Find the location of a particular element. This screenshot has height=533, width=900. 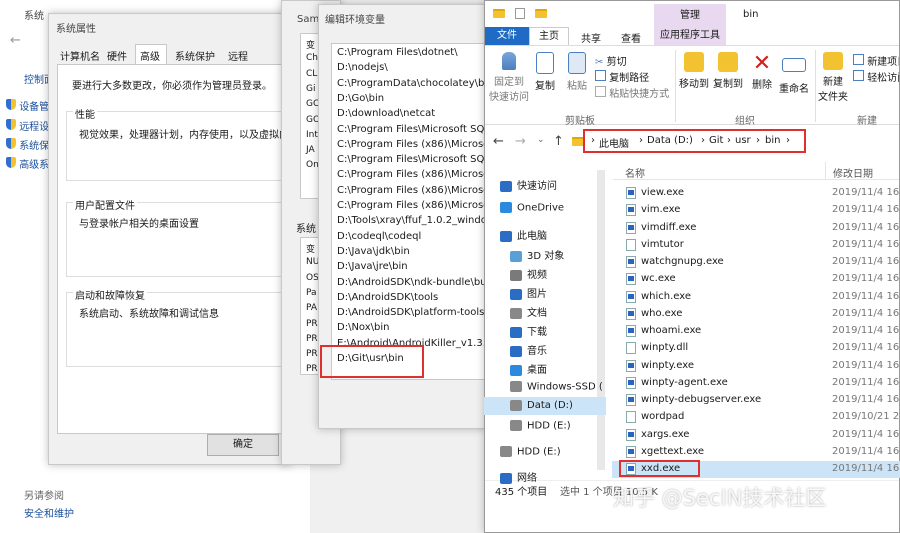

file-row: vimdiff.exe 2019/11/4 16:0 is located at coordinates (756, 228).